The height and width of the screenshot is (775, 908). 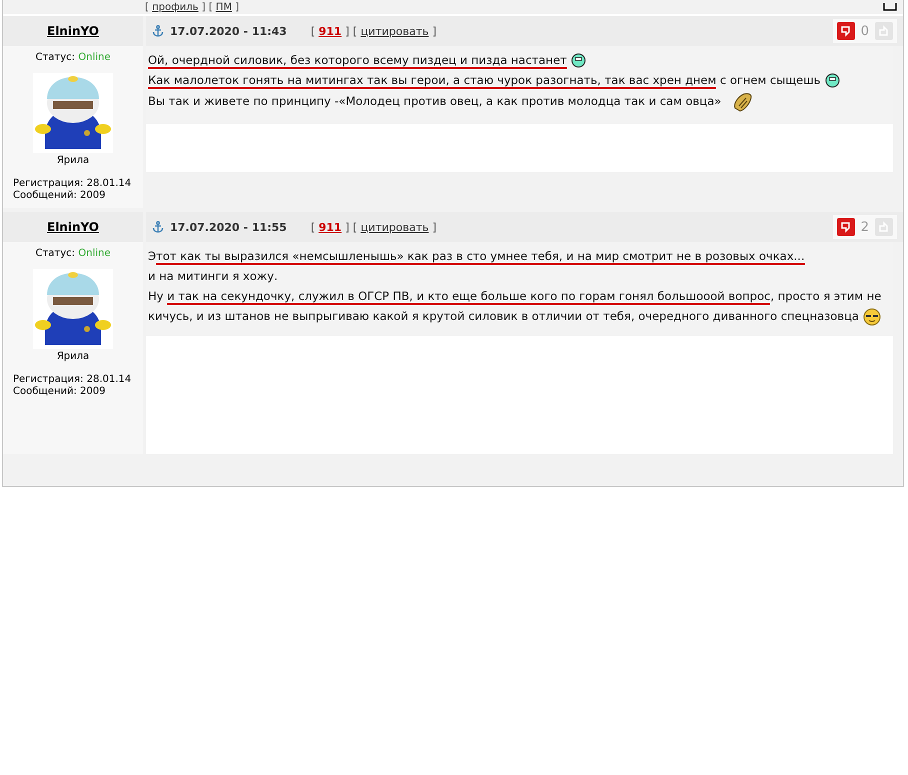 I want to click on post-paragraph: Ой, очердной силовик, без которого всему пиздец и пизда настанет, so click(x=516, y=60).